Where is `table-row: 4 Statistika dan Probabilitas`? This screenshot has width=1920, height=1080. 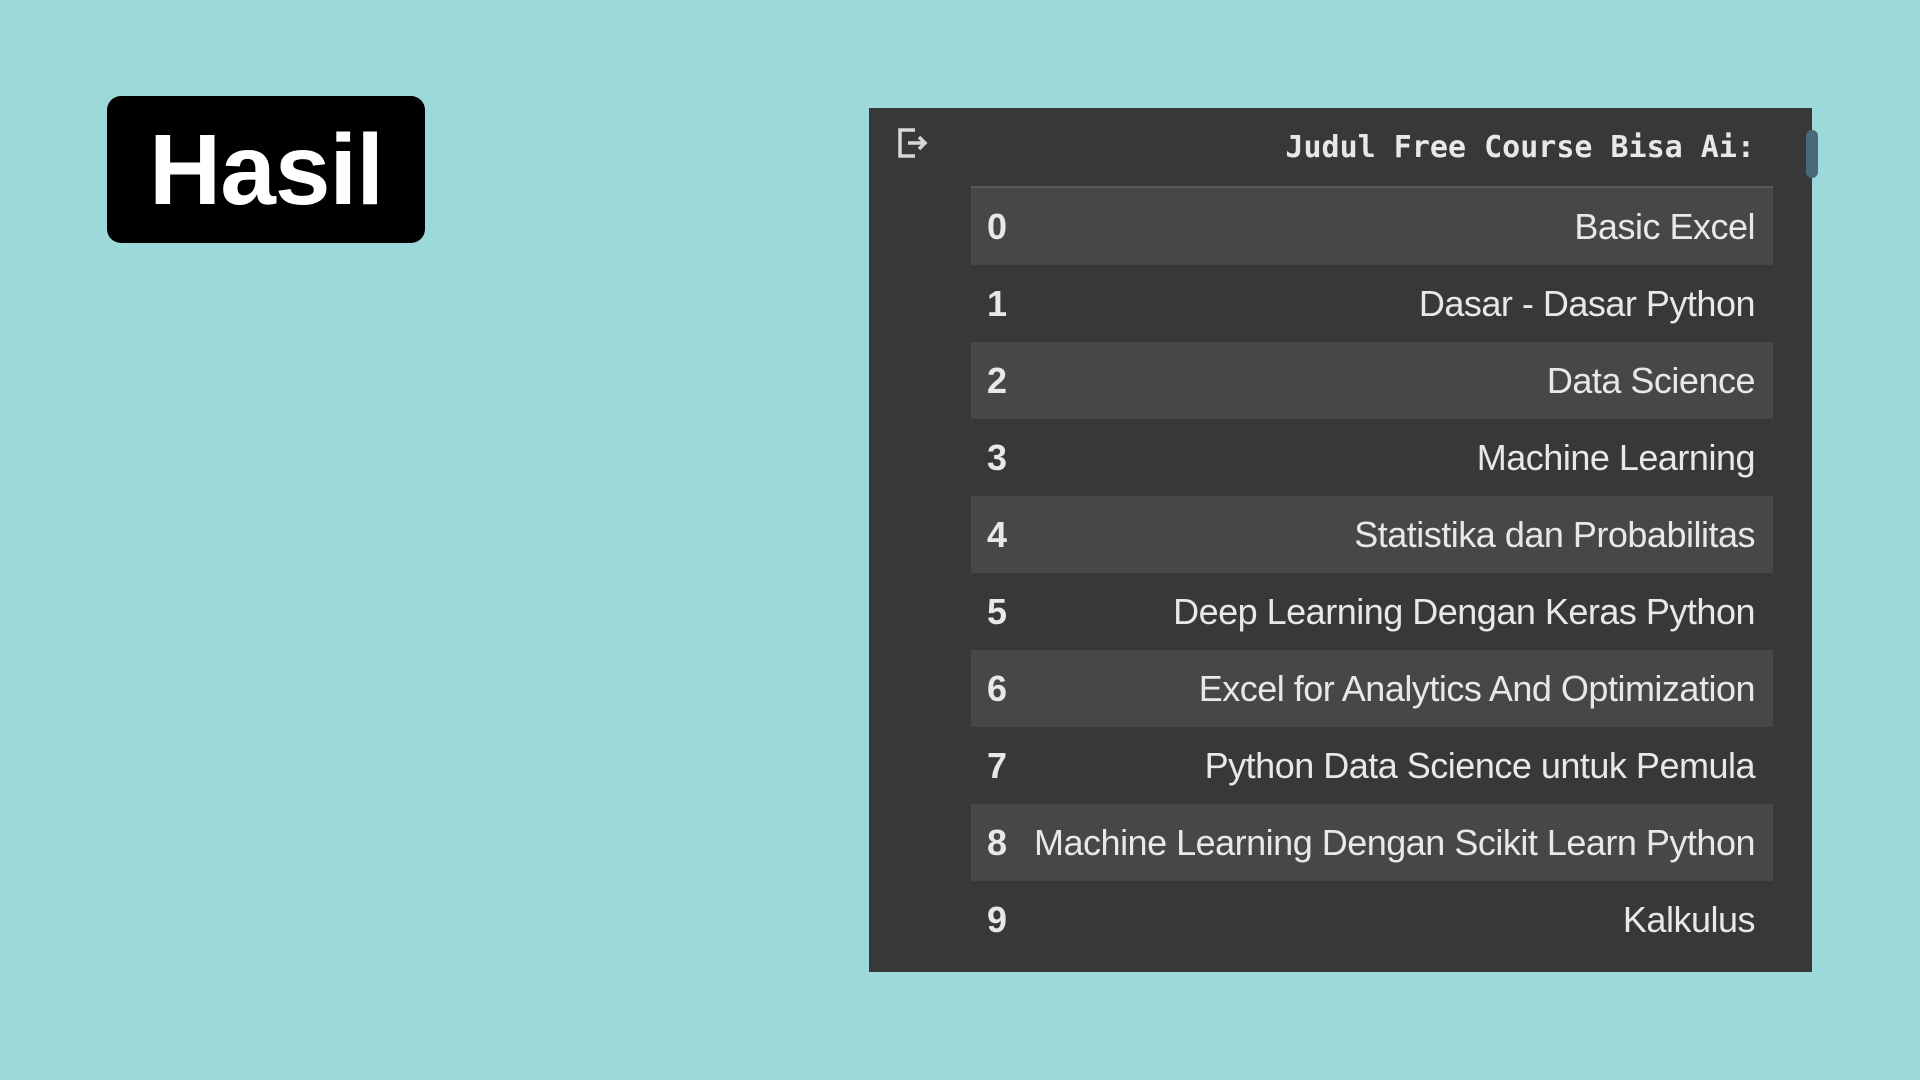
table-row: 4 Statistika dan Probabilitas is located at coordinates (1372, 534).